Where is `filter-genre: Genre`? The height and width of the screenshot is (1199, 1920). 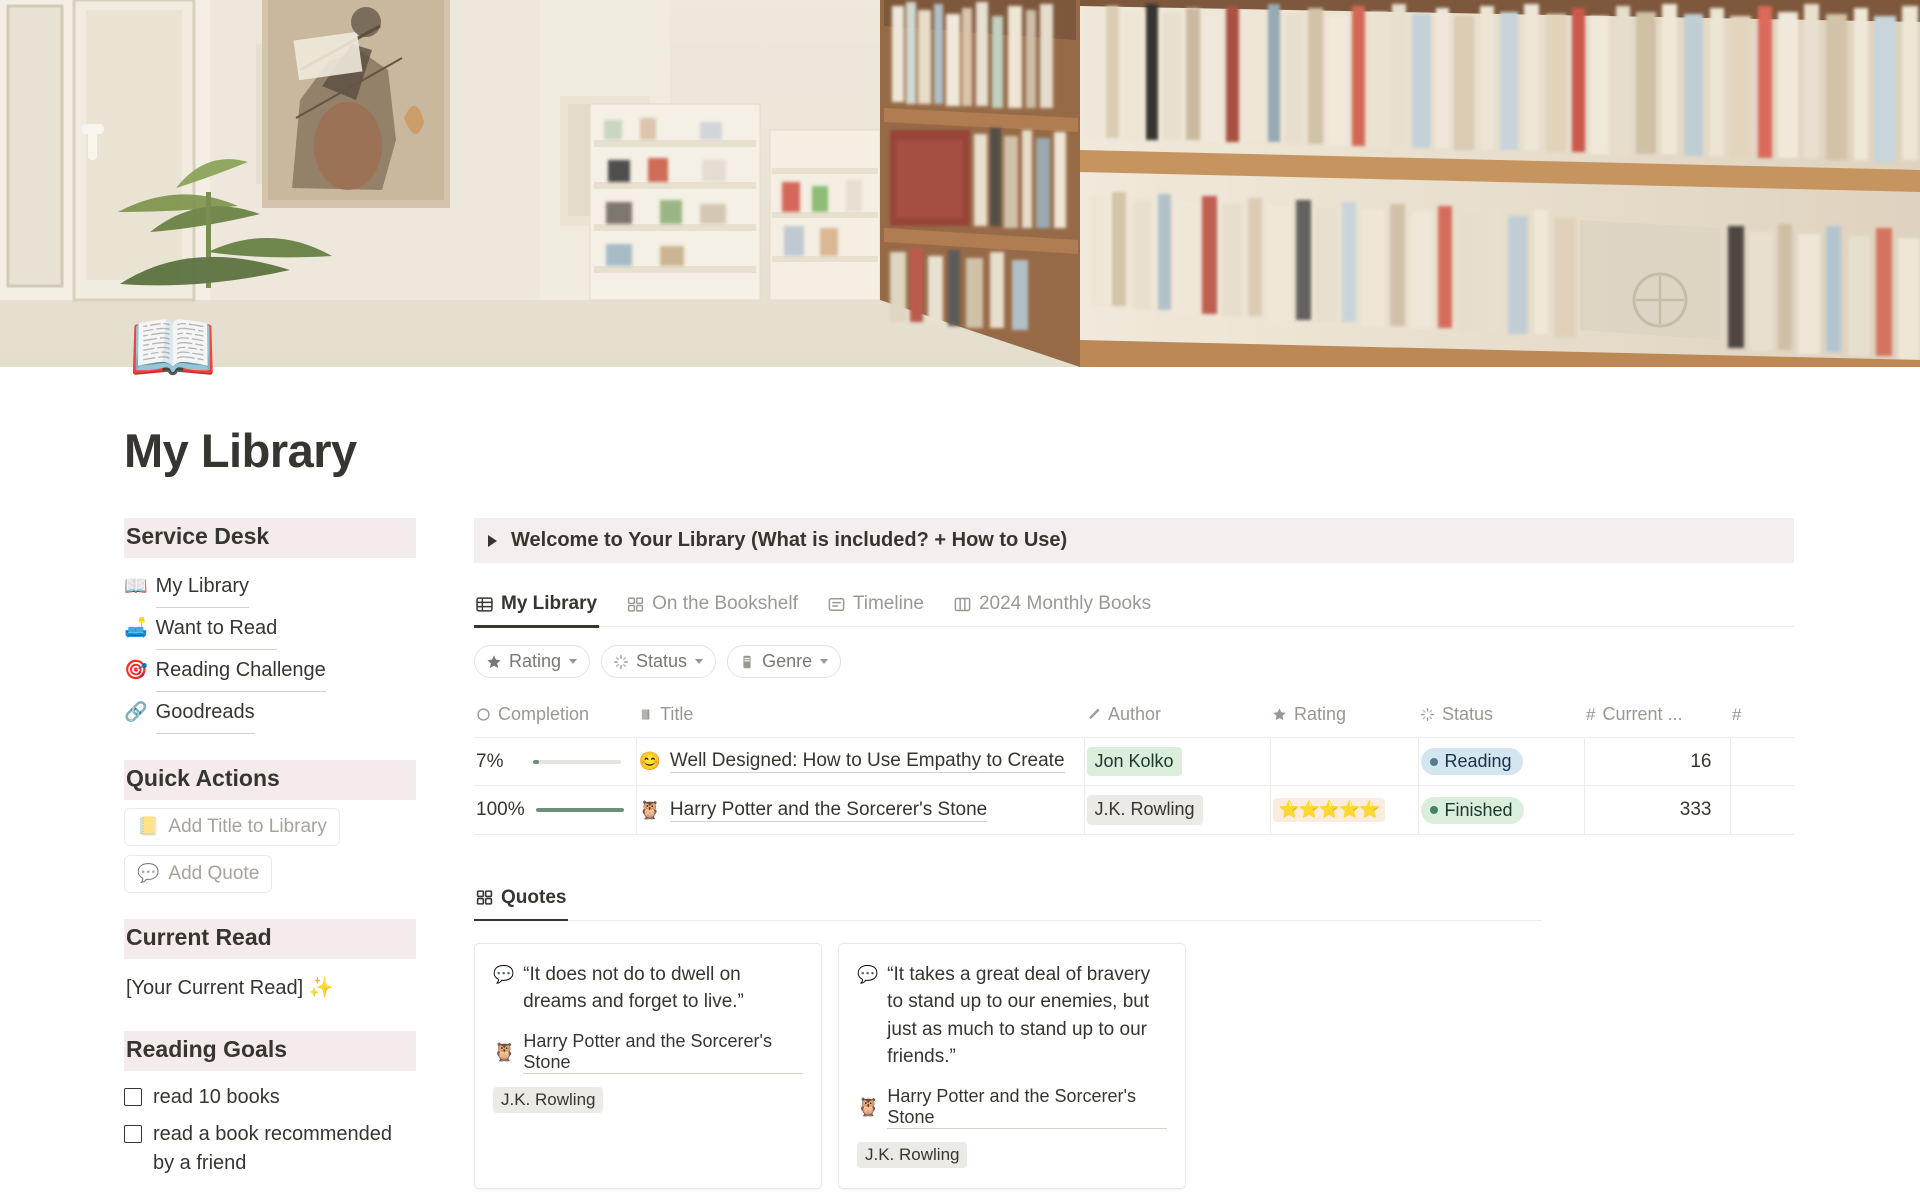
filter-genre: Genre is located at coordinates (784, 661).